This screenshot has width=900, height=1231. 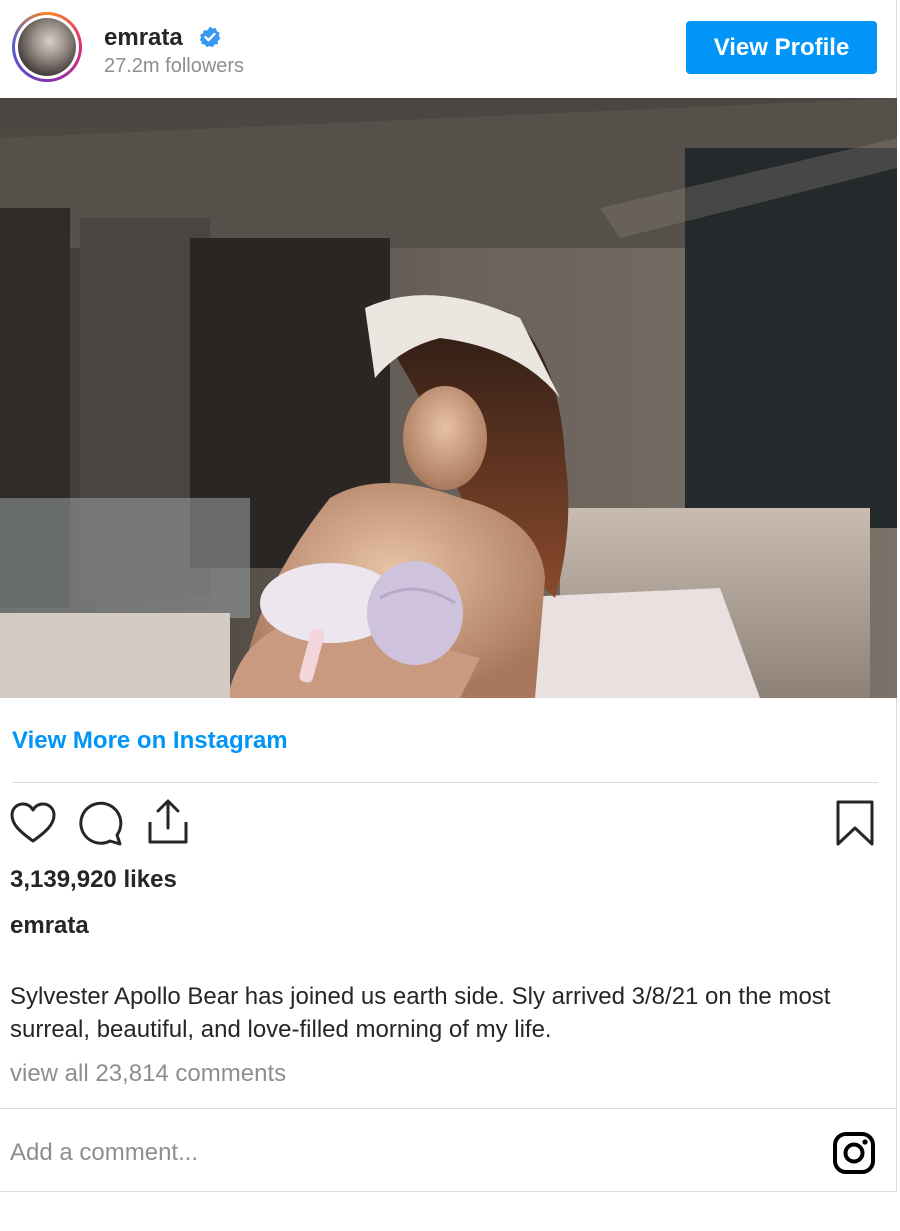 I want to click on comment-bubble-icon, so click(x=101, y=823).